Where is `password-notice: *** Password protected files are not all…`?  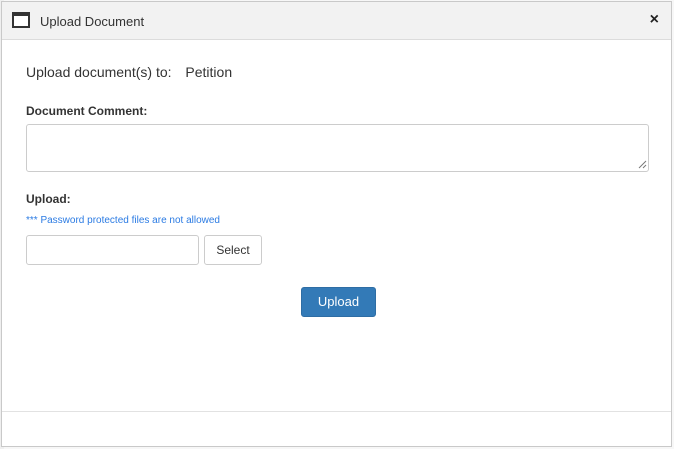 password-notice: *** Password protected files are not all… is located at coordinates (123, 220).